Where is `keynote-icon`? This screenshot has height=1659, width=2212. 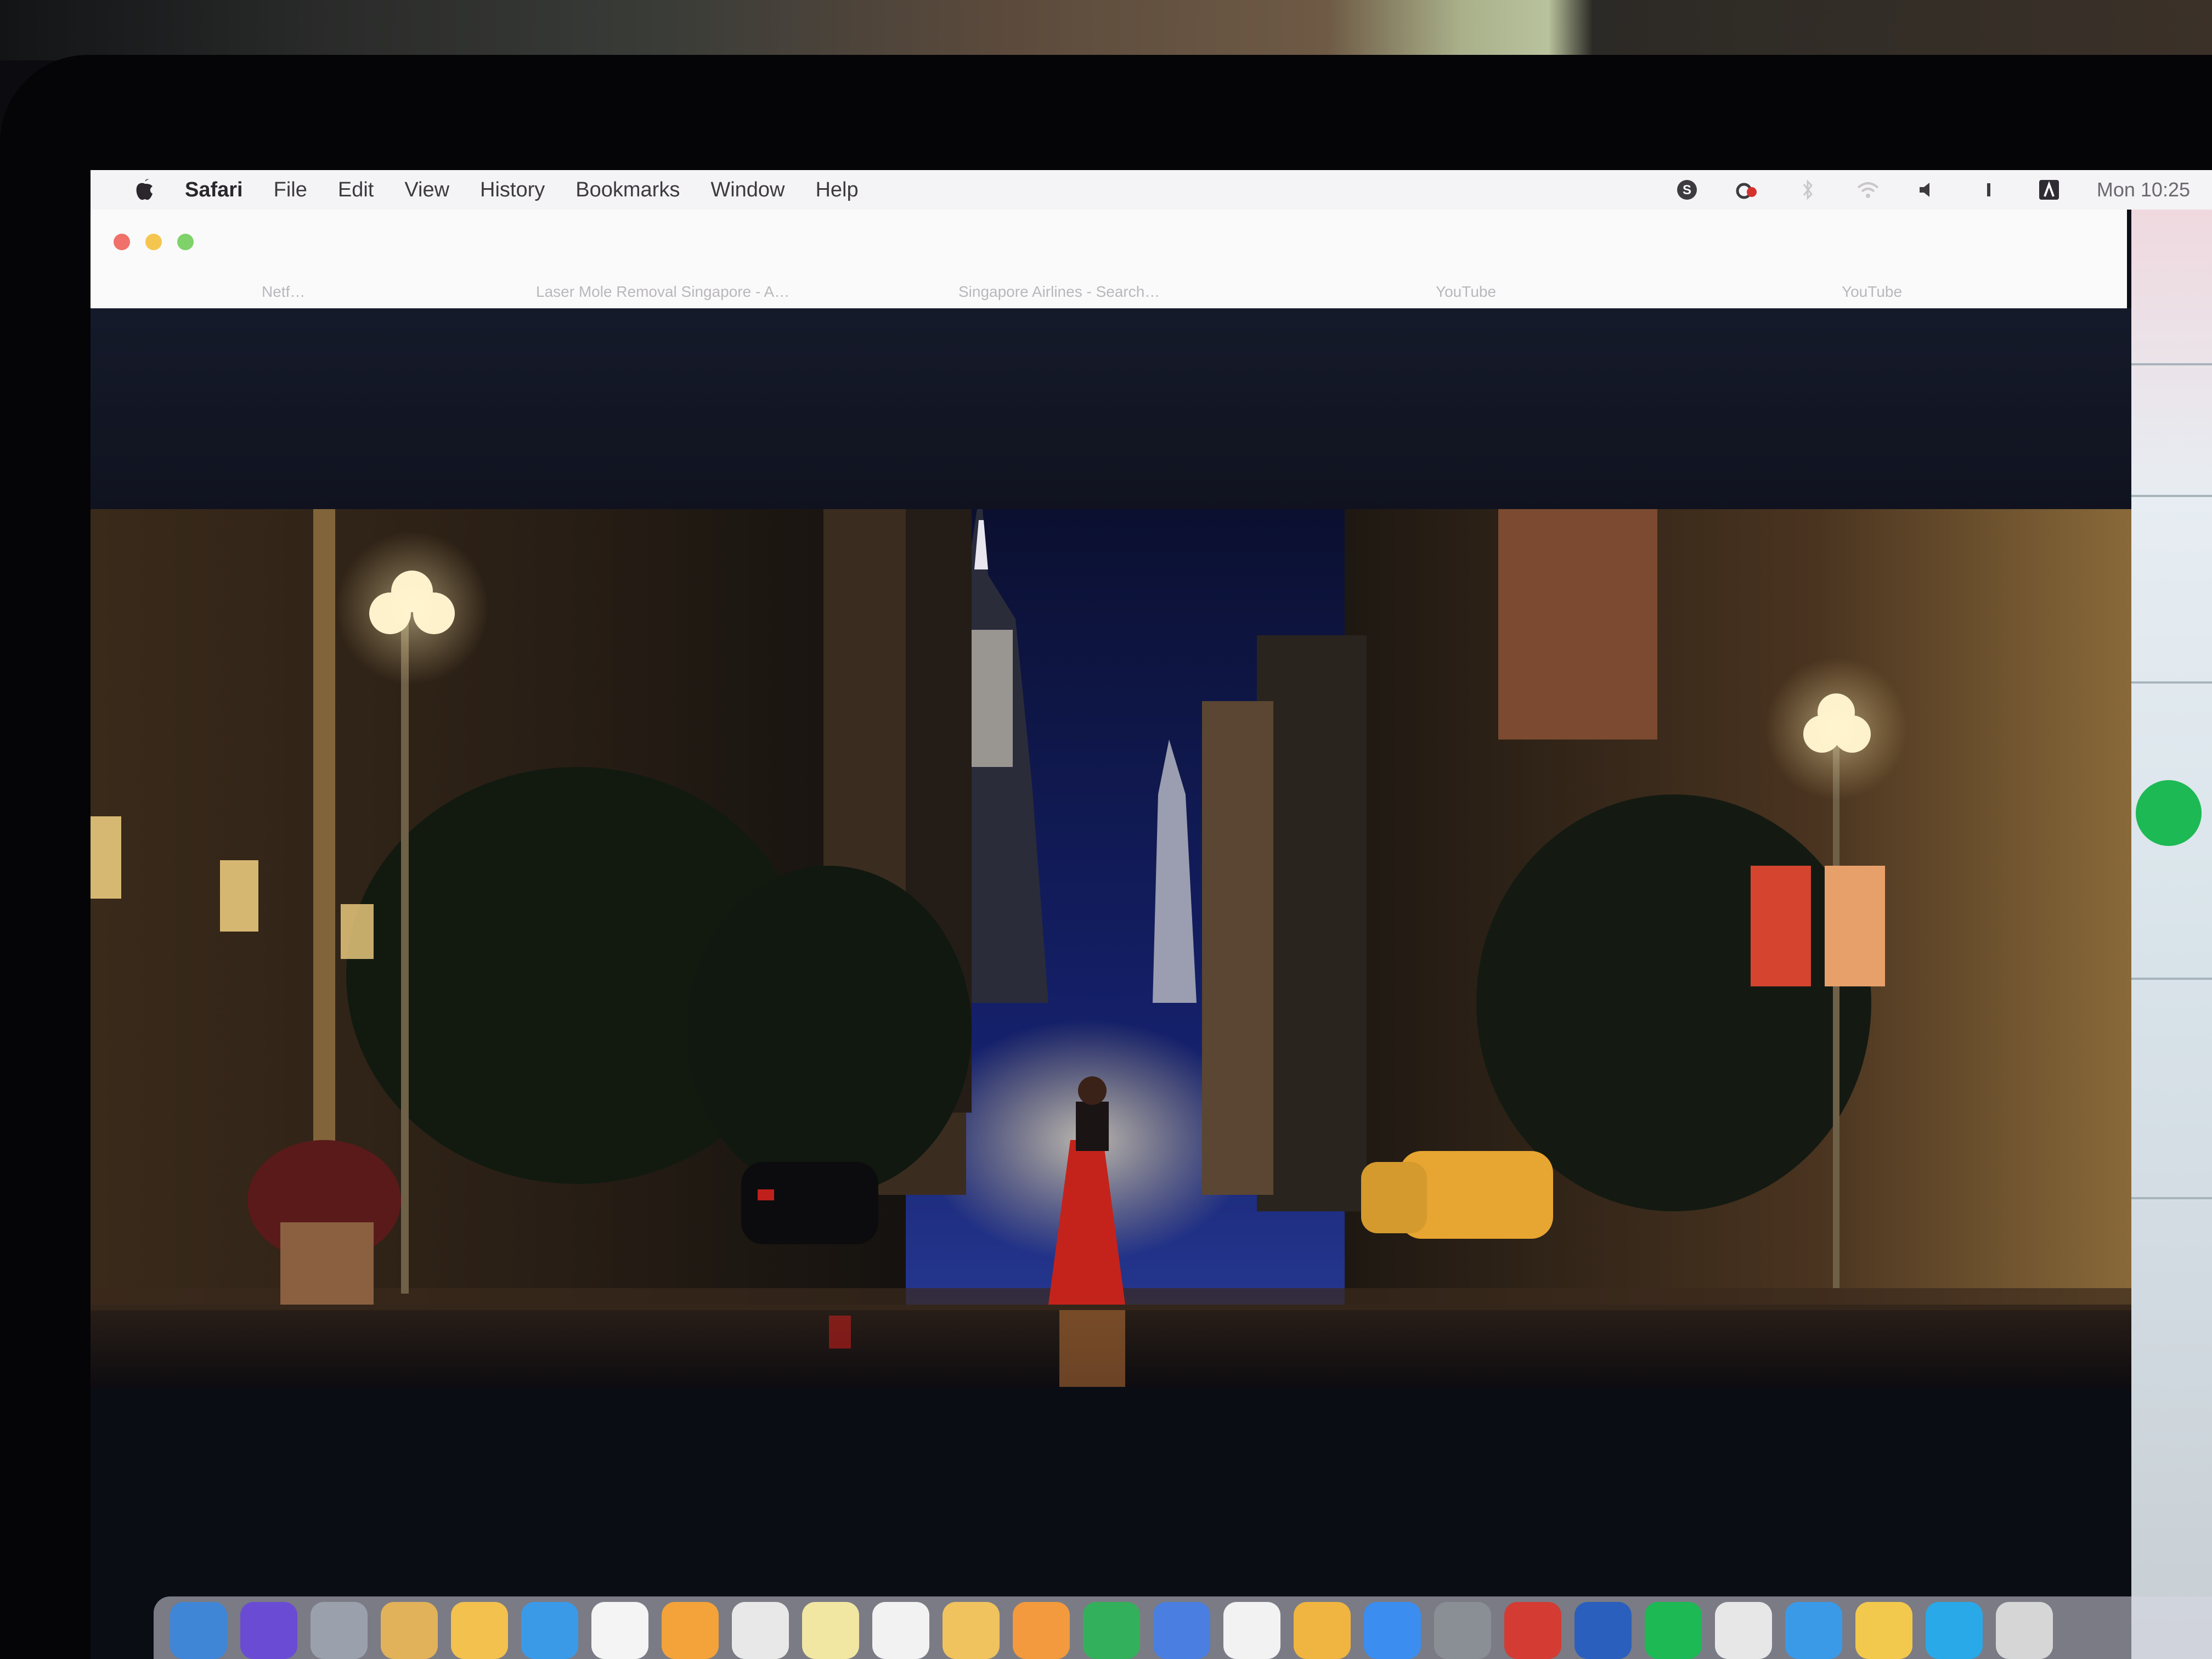 keynote-icon is located at coordinates (1181, 1630).